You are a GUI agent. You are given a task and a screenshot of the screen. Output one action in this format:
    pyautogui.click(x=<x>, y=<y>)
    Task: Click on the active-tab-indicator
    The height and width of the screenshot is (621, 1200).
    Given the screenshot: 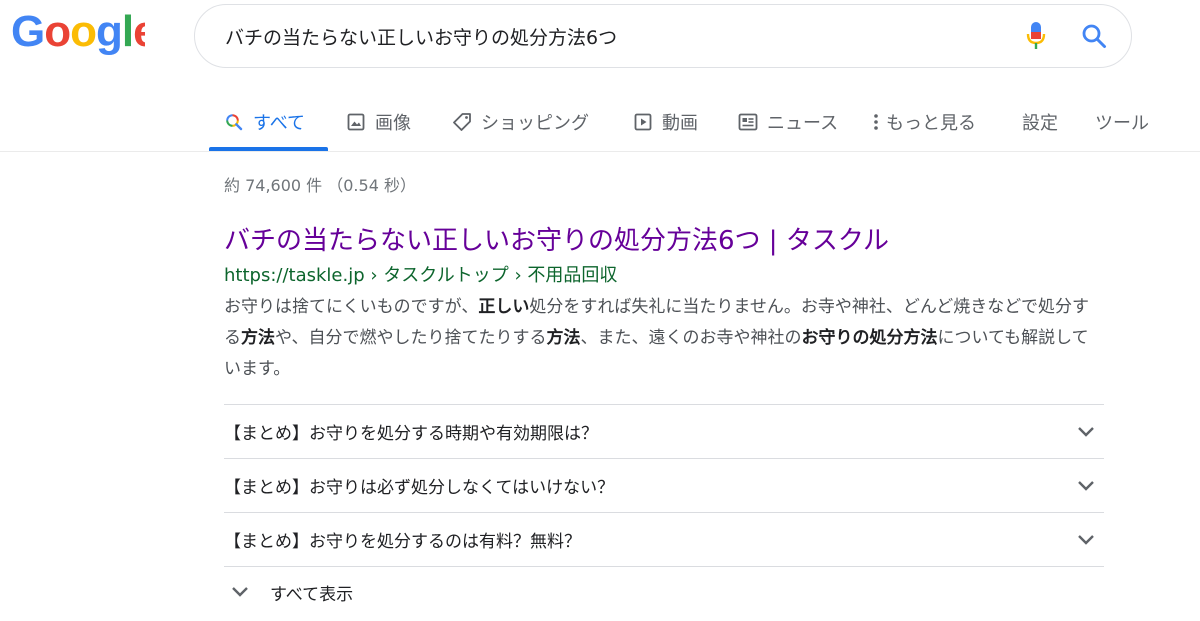 What is the action you would take?
    pyautogui.click(x=268, y=149)
    